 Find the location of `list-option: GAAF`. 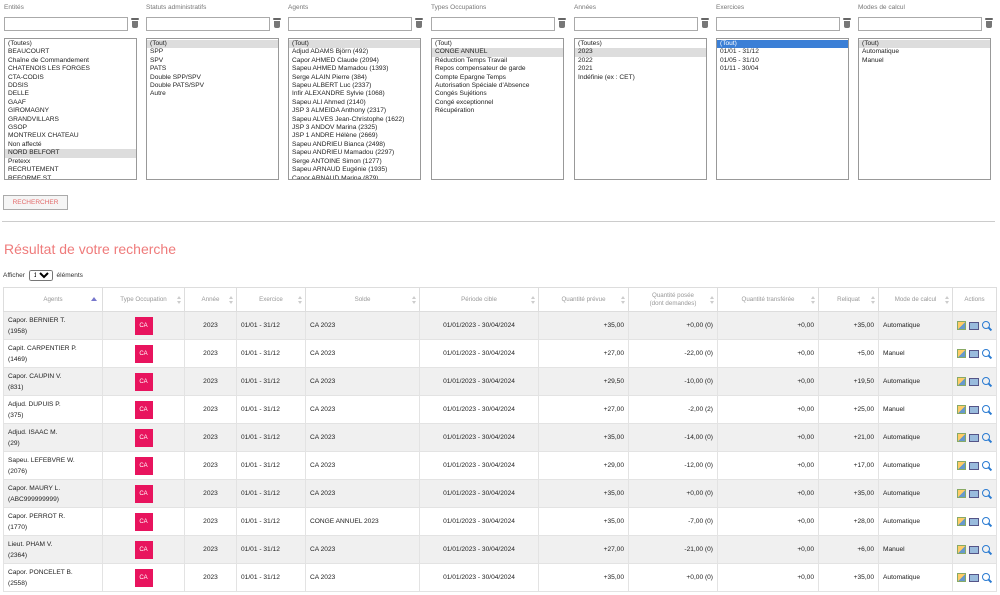

list-option: GAAF is located at coordinates (70, 103).